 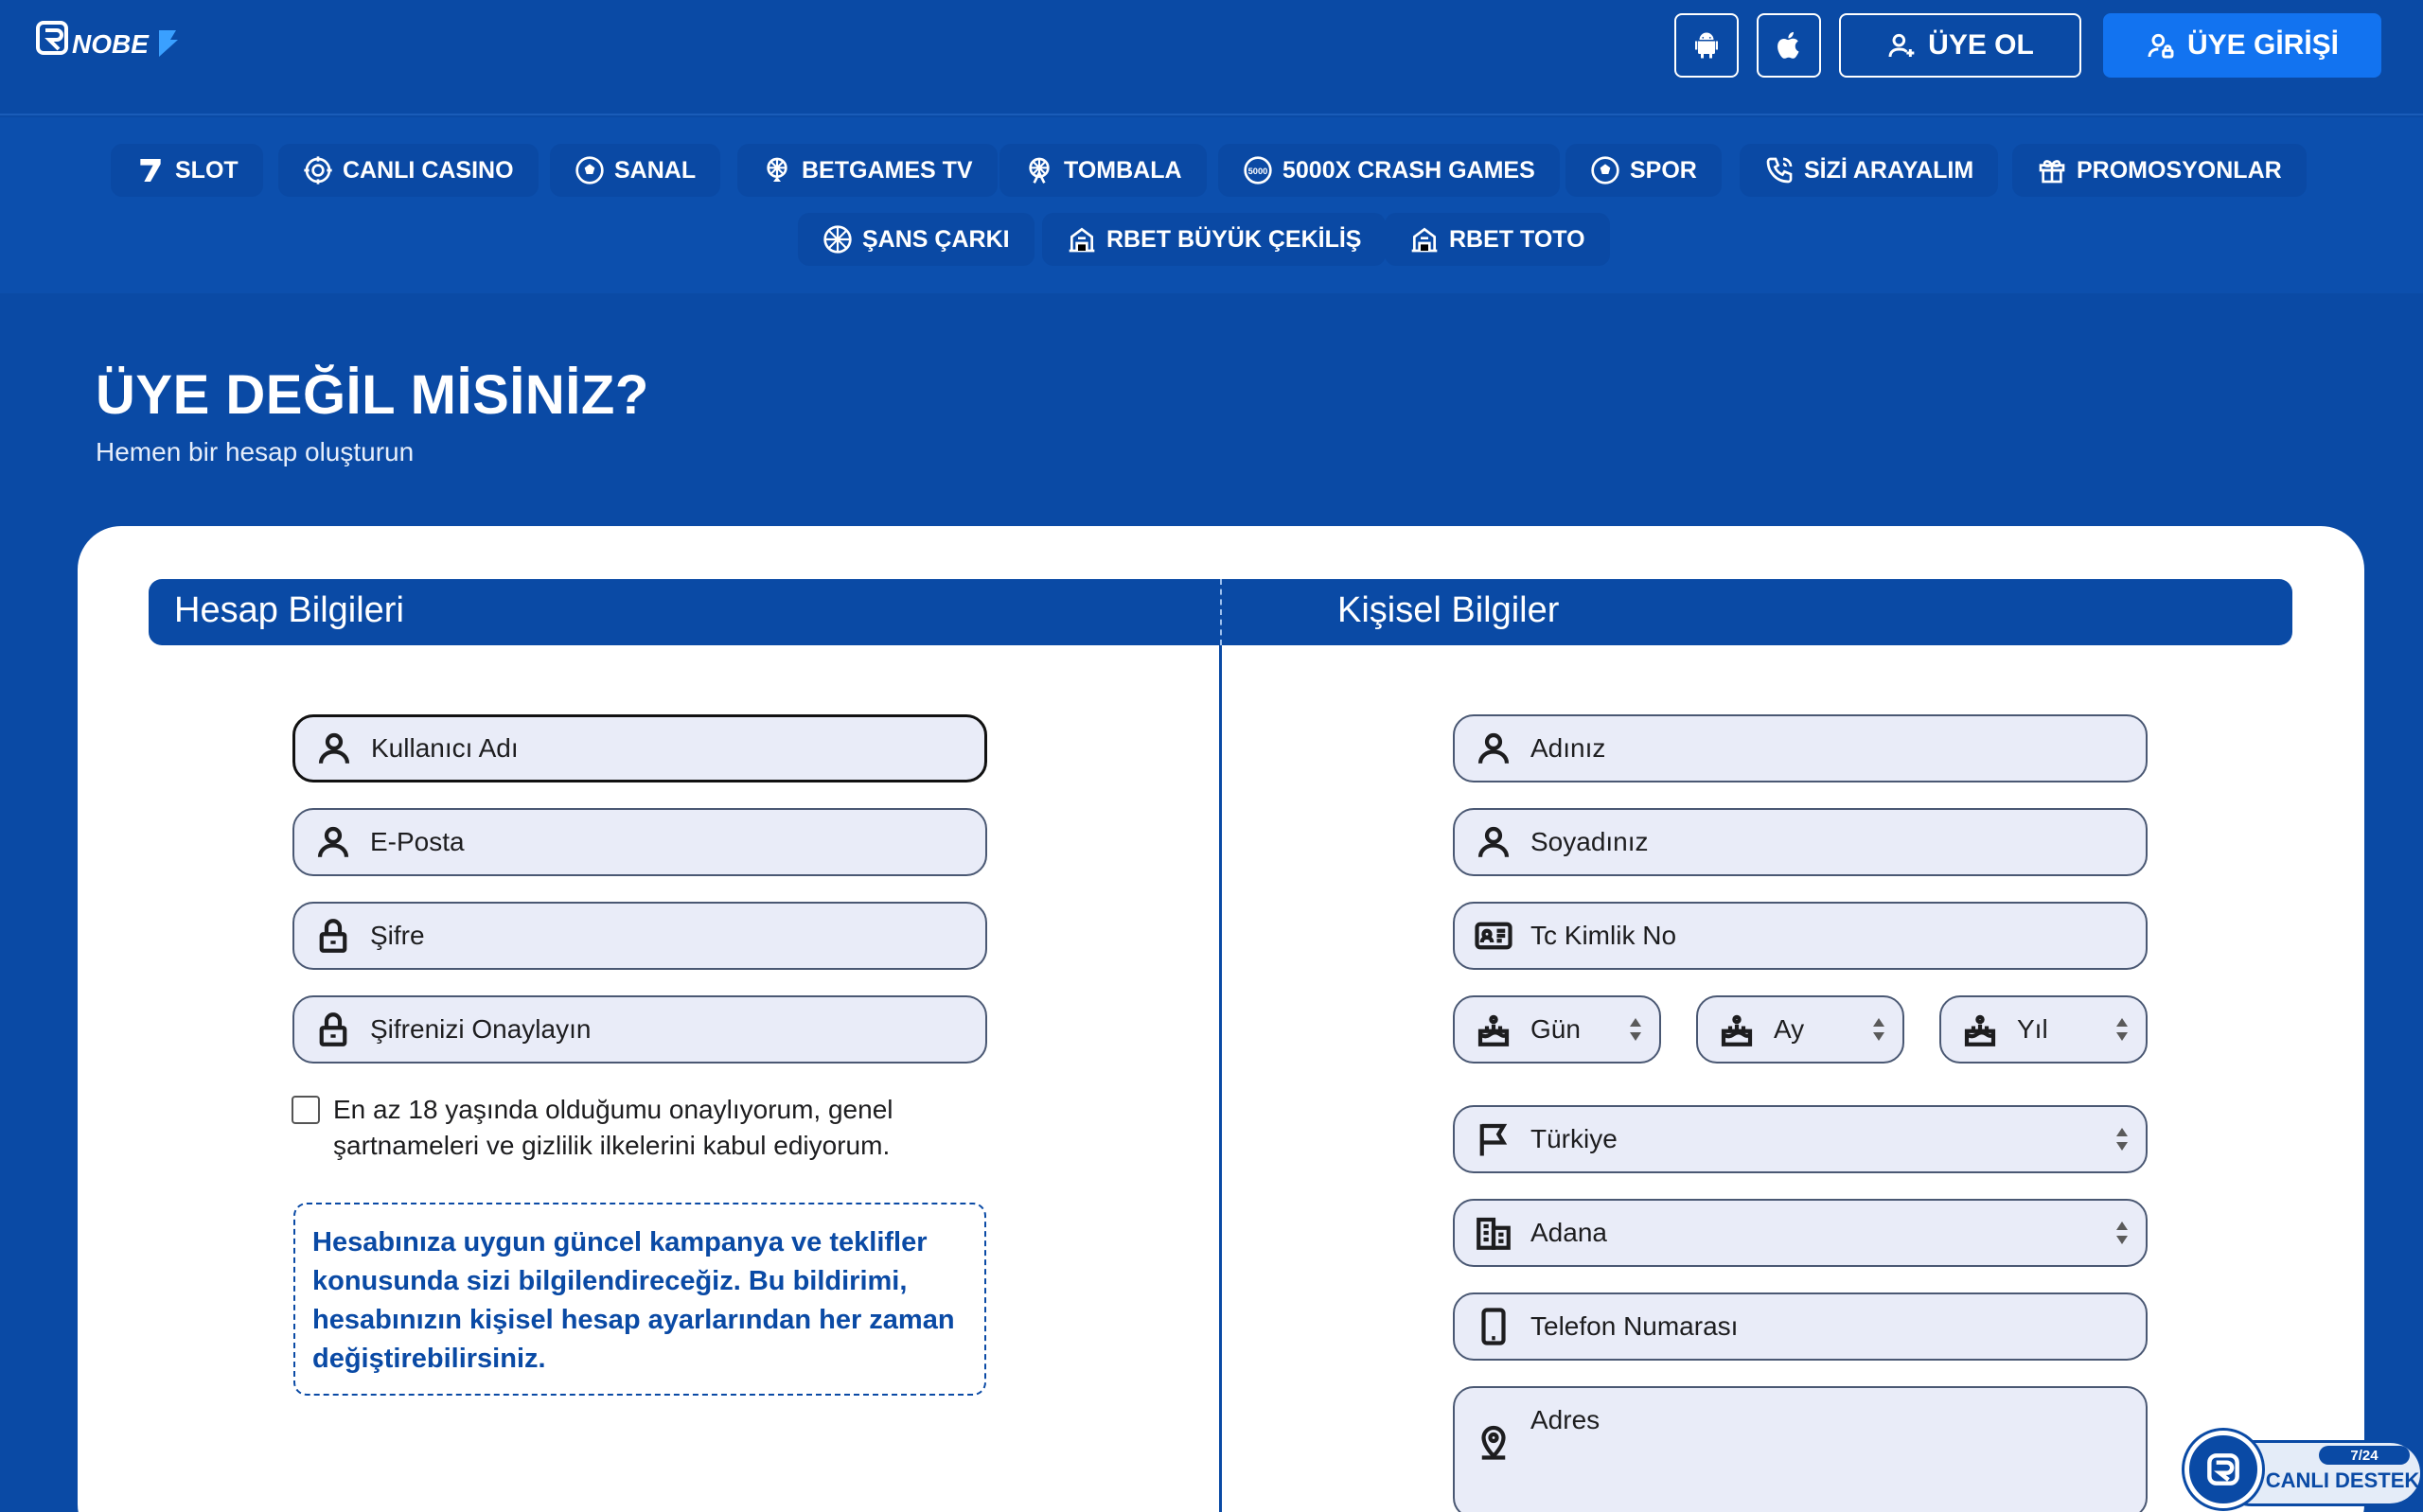 What do you see at coordinates (1789, 1029) in the screenshot?
I see `birth-month-value: Ay` at bounding box center [1789, 1029].